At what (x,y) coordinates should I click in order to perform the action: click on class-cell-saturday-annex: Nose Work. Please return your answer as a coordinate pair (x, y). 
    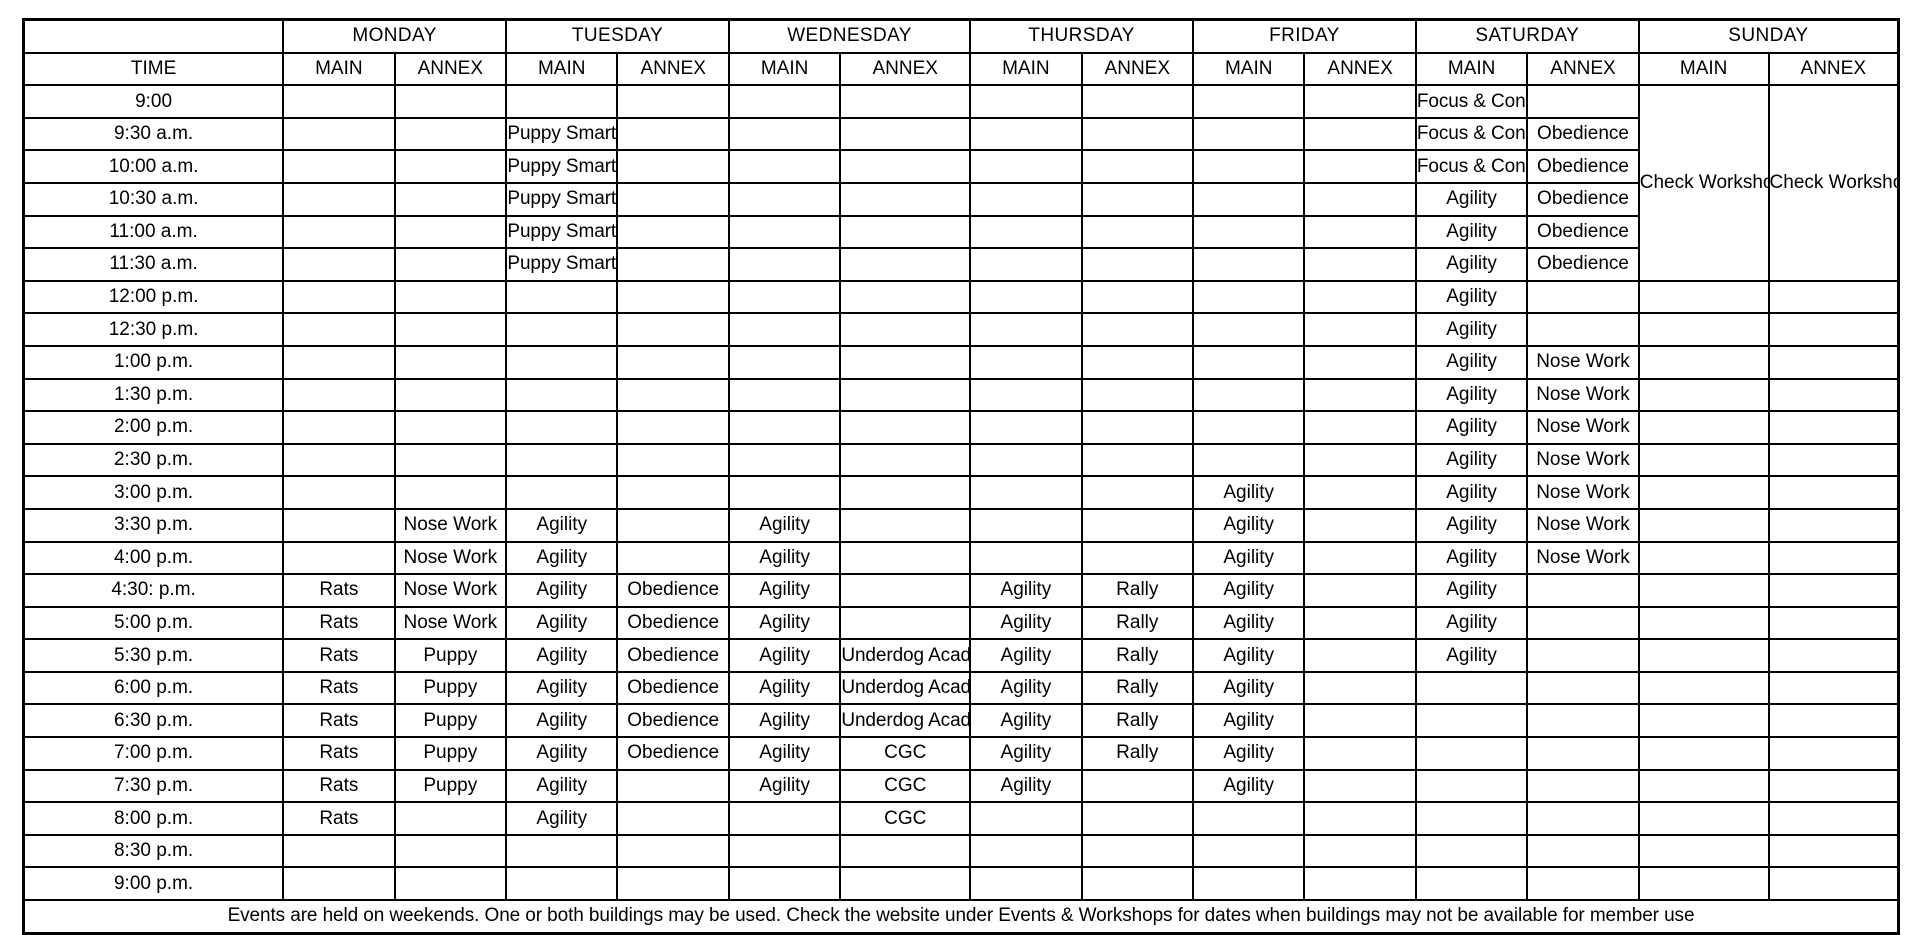
    Looking at the image, I should click on (1583, 492).